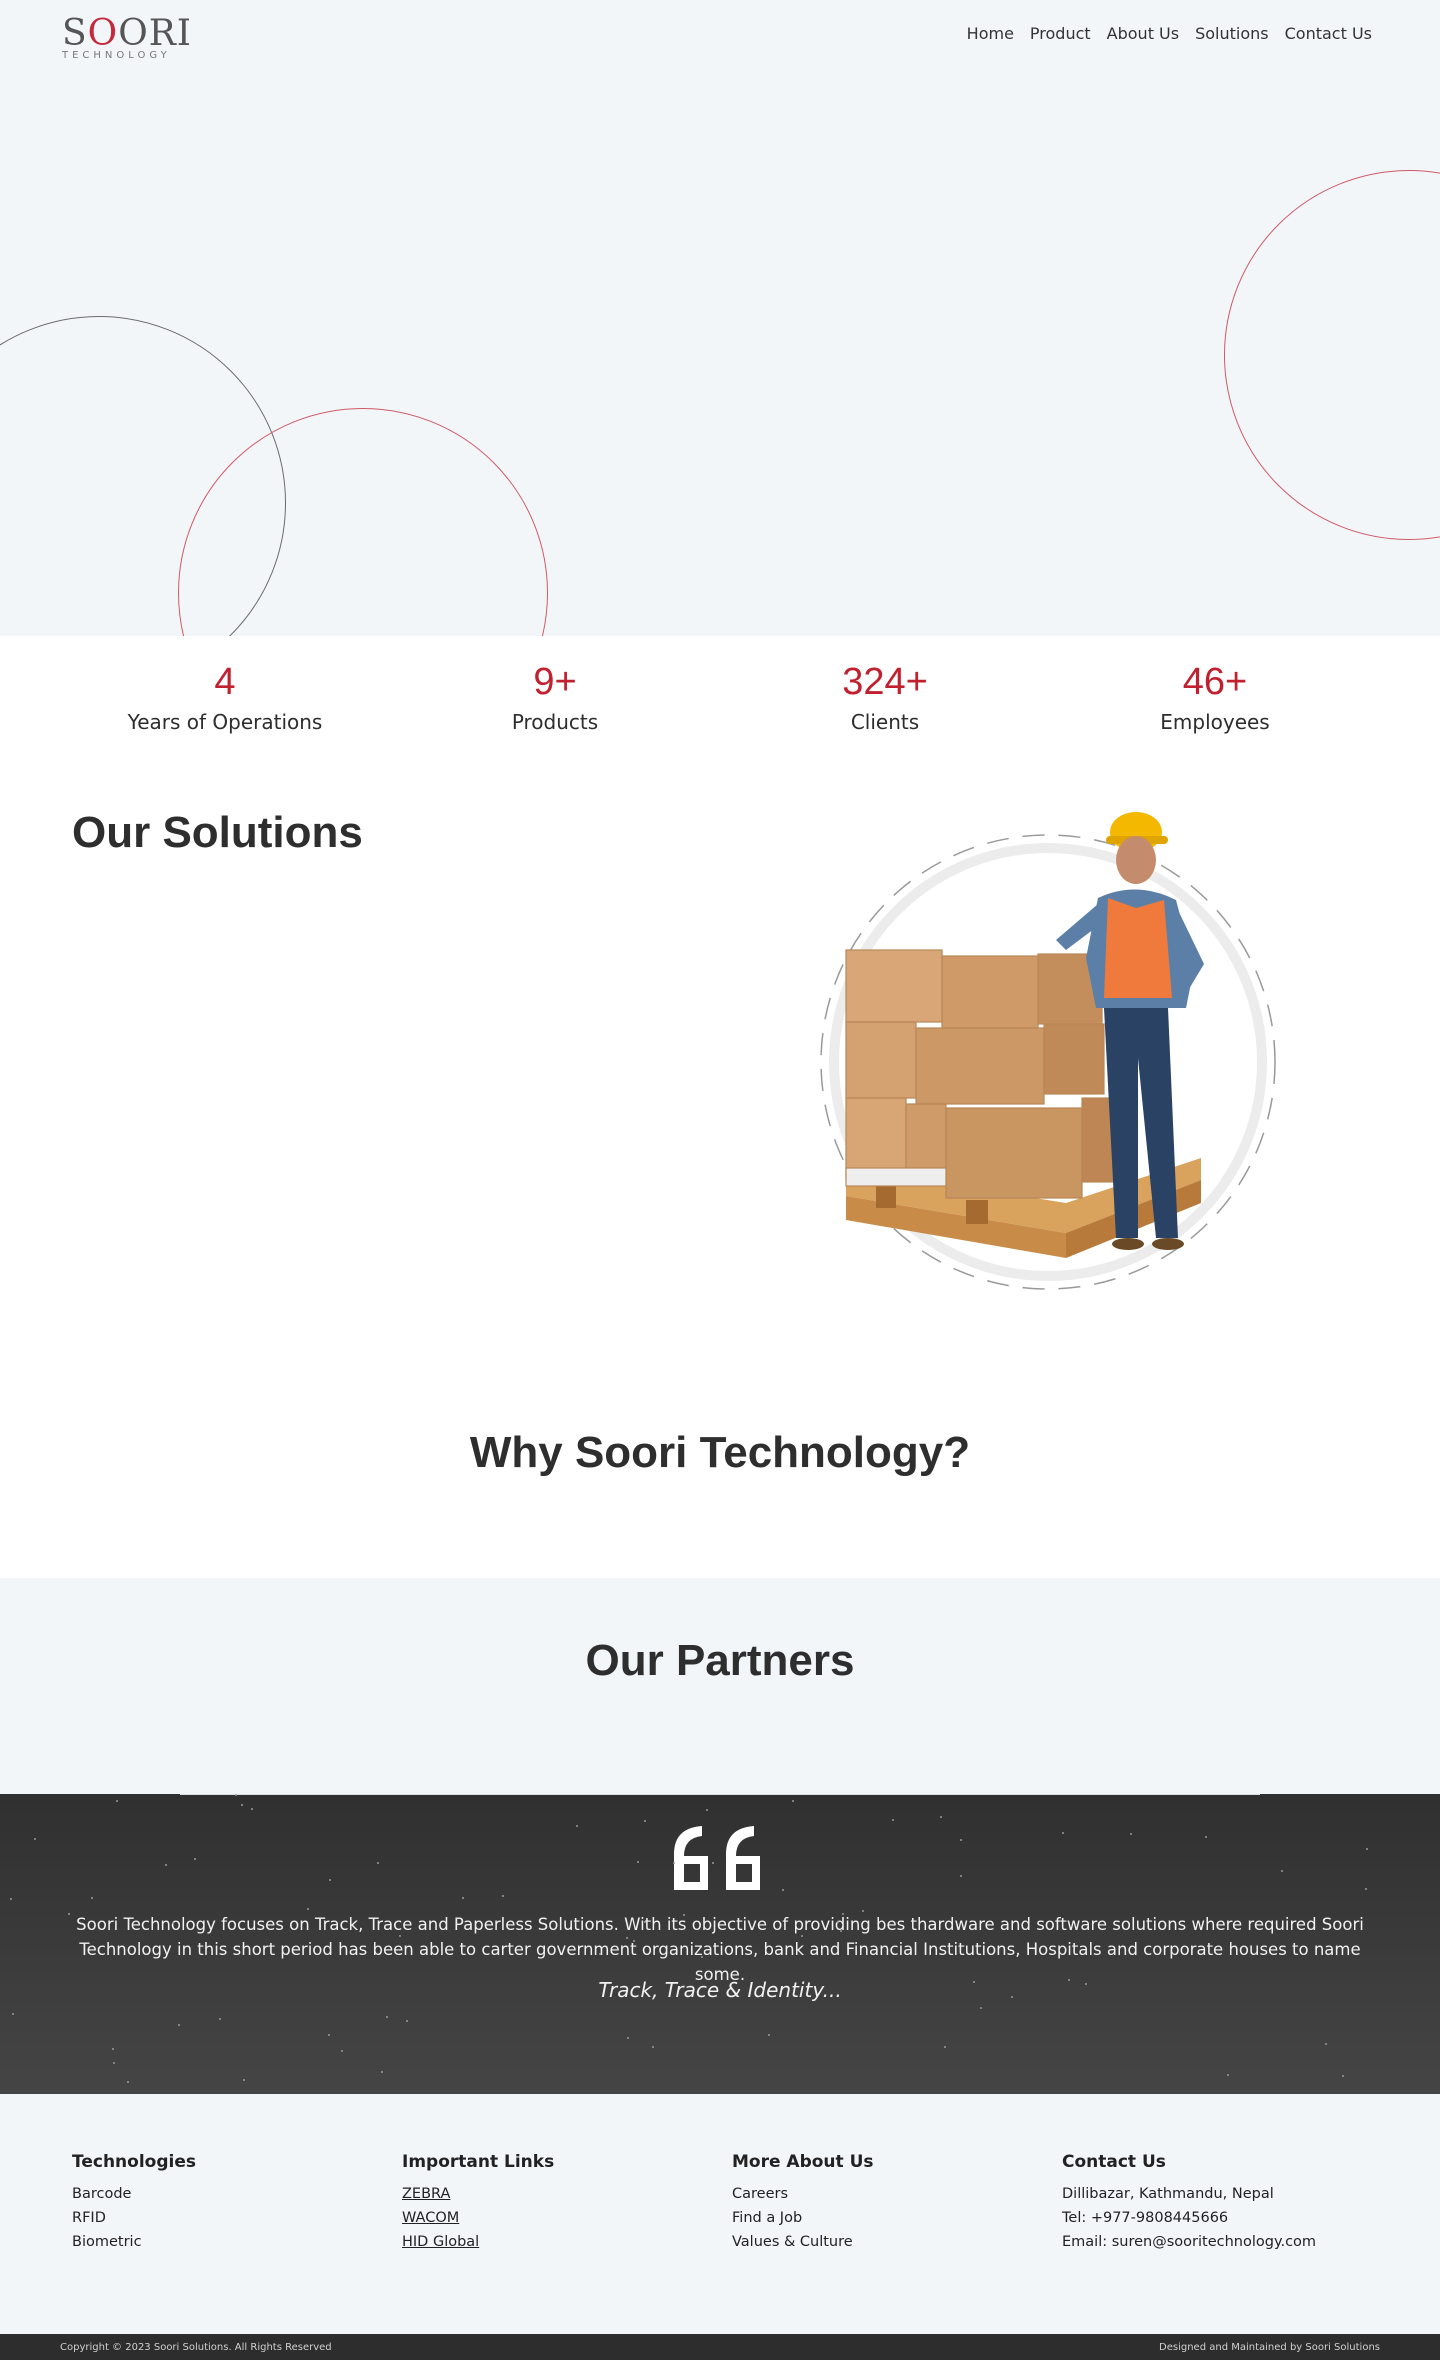 This screenshot has height=2360, width=1440. What do you see at coordinates (803, 2194) in the screenshot?
I see `footer-more-item: Careers` at bounding box center [803, 2194].